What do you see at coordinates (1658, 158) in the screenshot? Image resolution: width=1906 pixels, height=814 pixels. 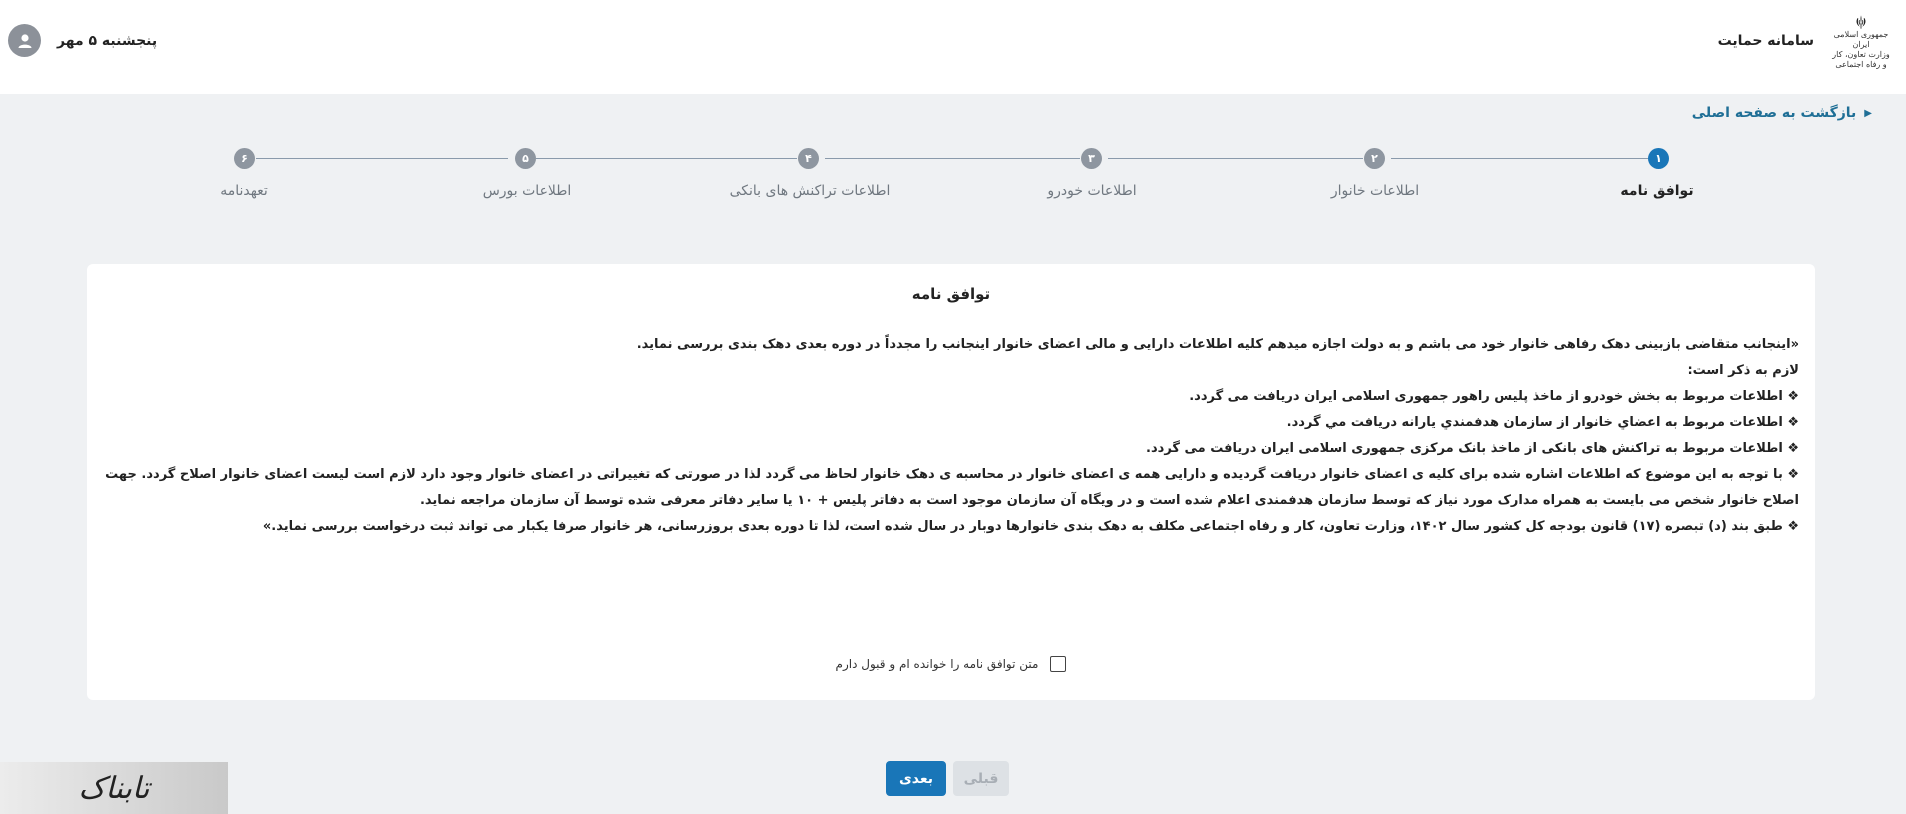 I see `step-1-indicator: ۱` at bounding box center [1658, 158].